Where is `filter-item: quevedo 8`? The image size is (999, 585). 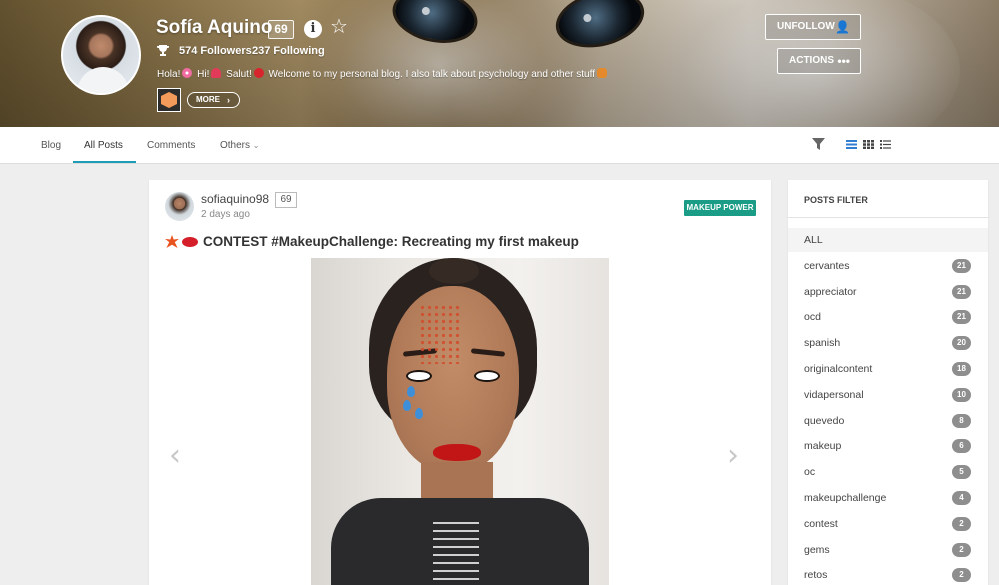
filter-item: quevedo 8 is located at coordinates (888, 421).